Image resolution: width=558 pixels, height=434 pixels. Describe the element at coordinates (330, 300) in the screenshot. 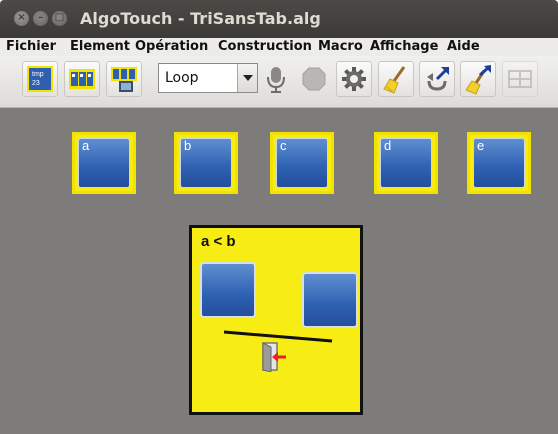

I see `comparison-right-operand` at that location.